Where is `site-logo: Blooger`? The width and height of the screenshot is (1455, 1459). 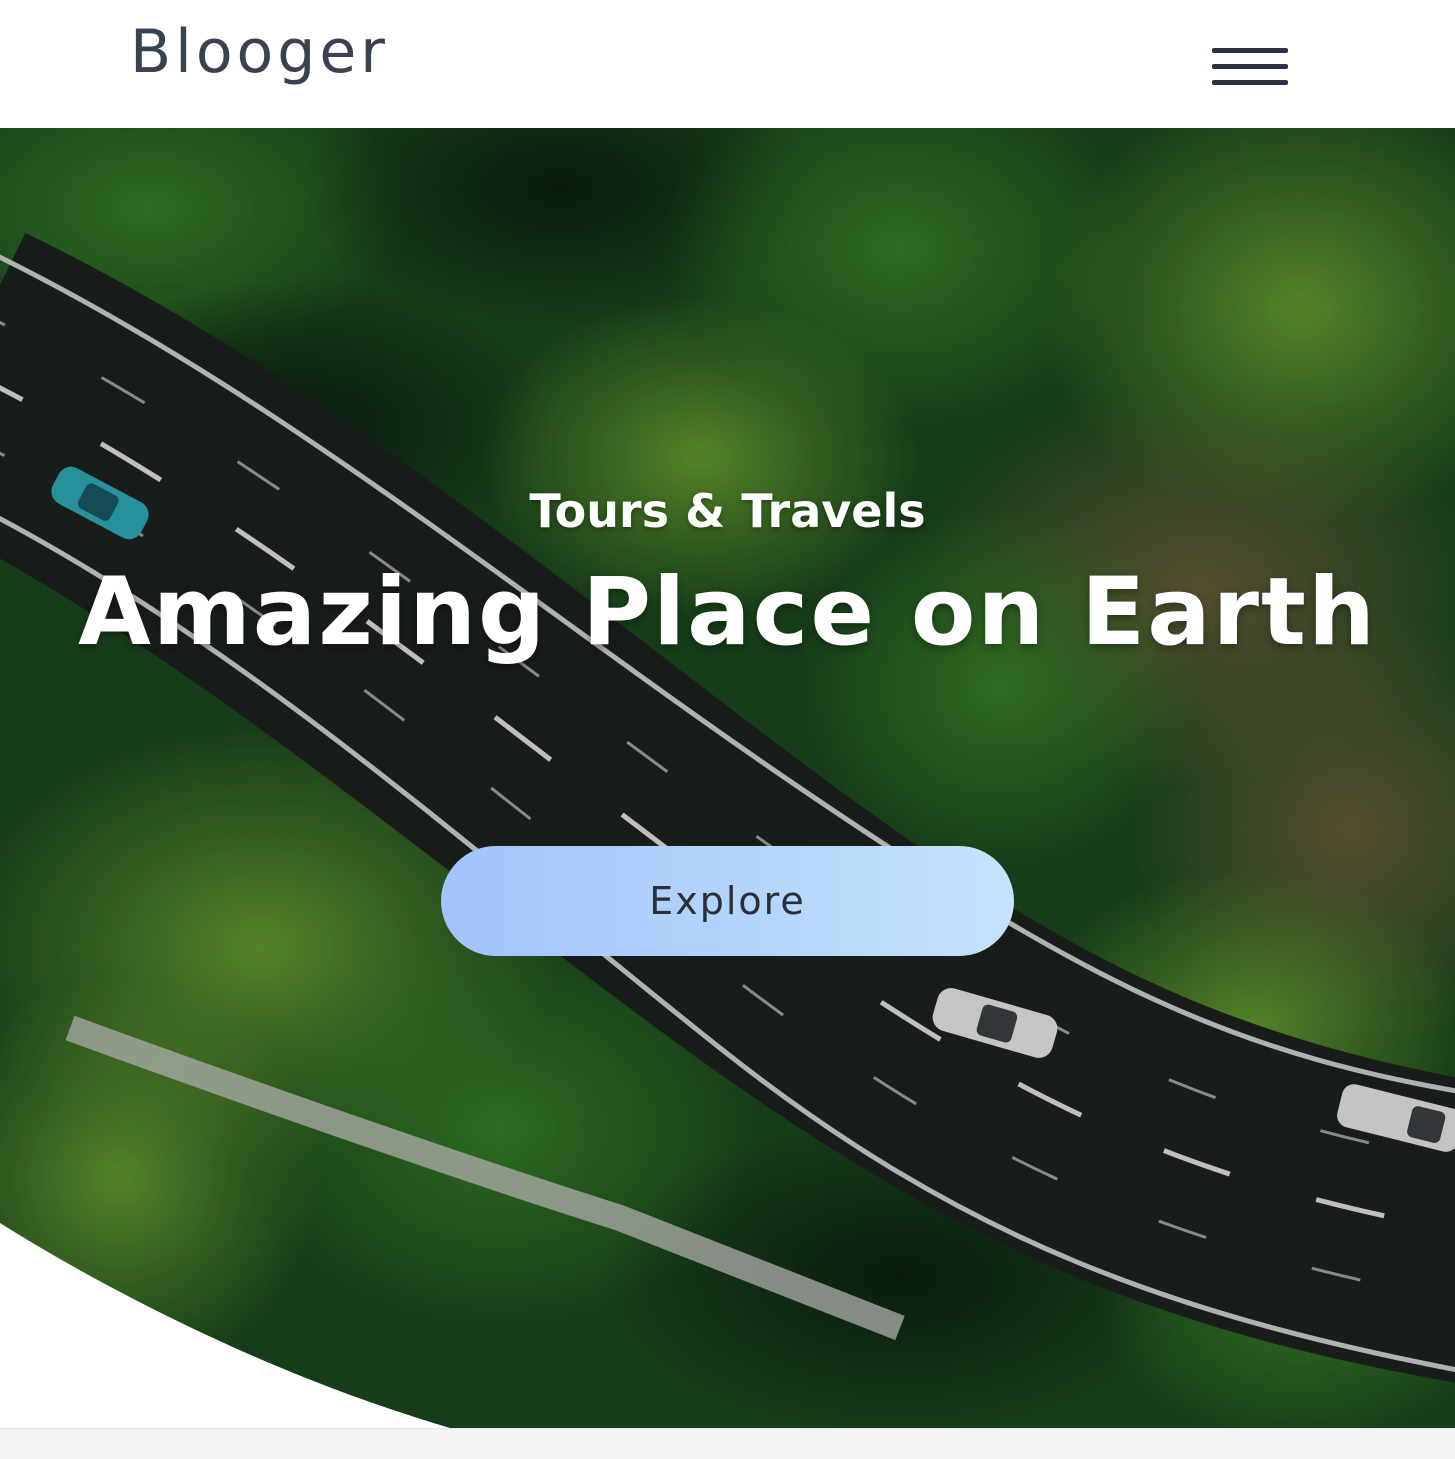
site-logo: Blooger is located at coordinates (259, 52).